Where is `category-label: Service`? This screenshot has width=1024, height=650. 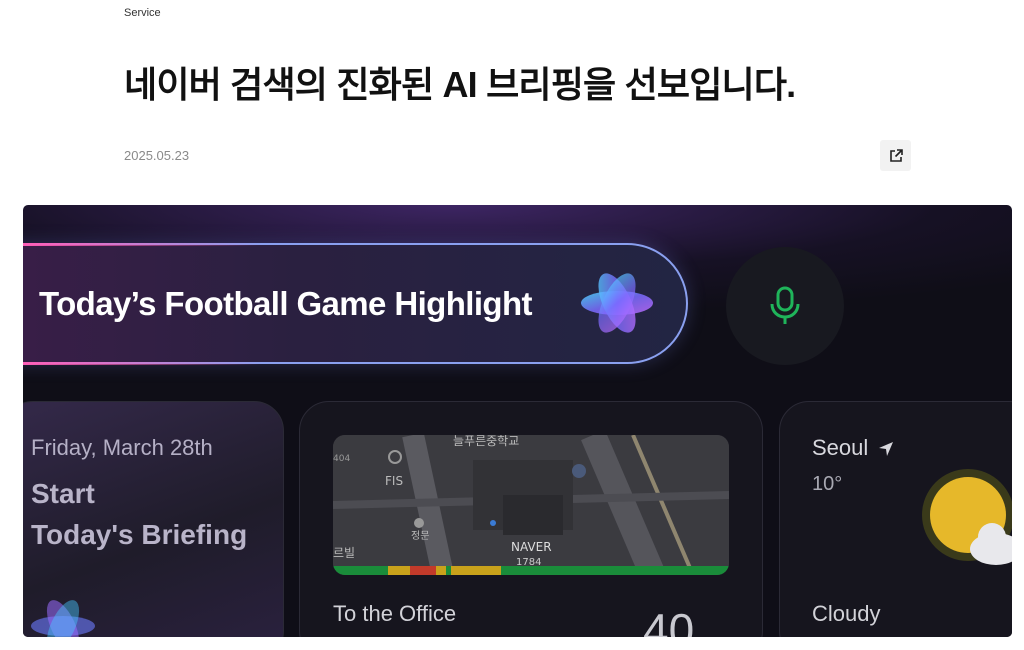
category-label: Service is located at coordinates (142, 13).